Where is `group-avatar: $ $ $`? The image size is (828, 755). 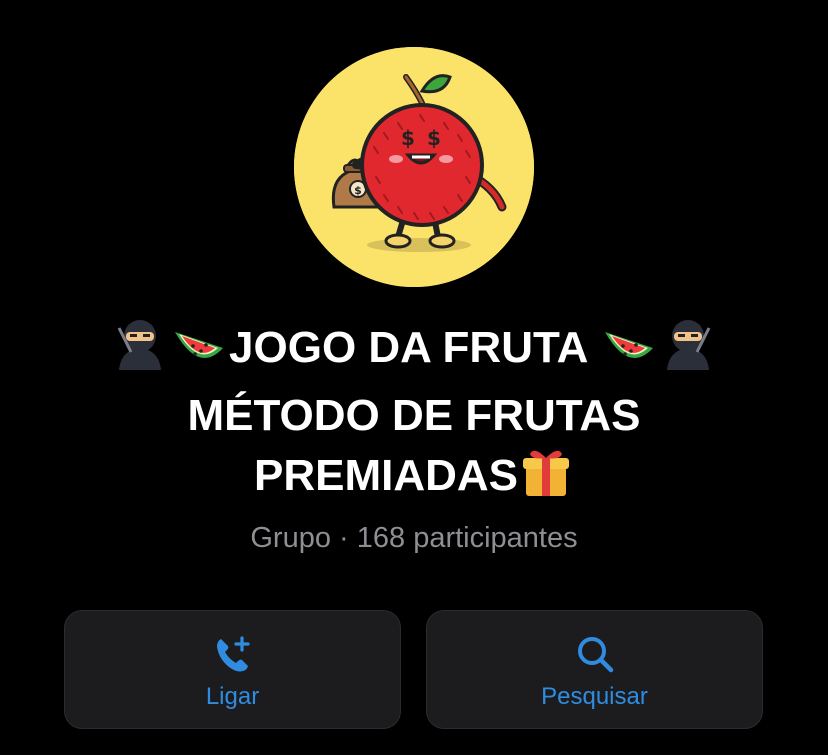 group-avatar: $ $ $ is located at coordinates (414, 167).